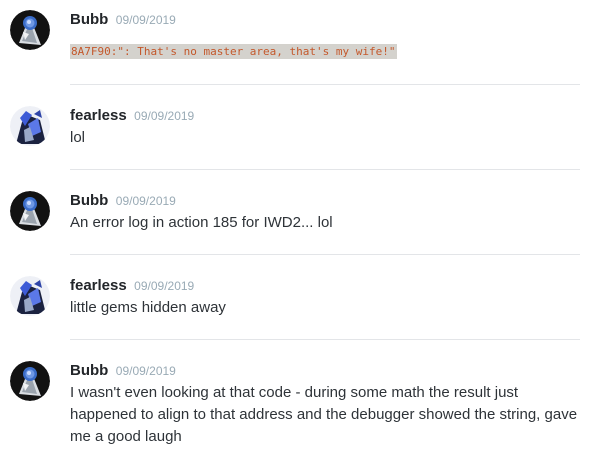 This screenshot has height=454, width=600. What do you see at coordinates (78, 137) in the screenshot?
I see `message-content: lol` at bounding box center [78, 137].